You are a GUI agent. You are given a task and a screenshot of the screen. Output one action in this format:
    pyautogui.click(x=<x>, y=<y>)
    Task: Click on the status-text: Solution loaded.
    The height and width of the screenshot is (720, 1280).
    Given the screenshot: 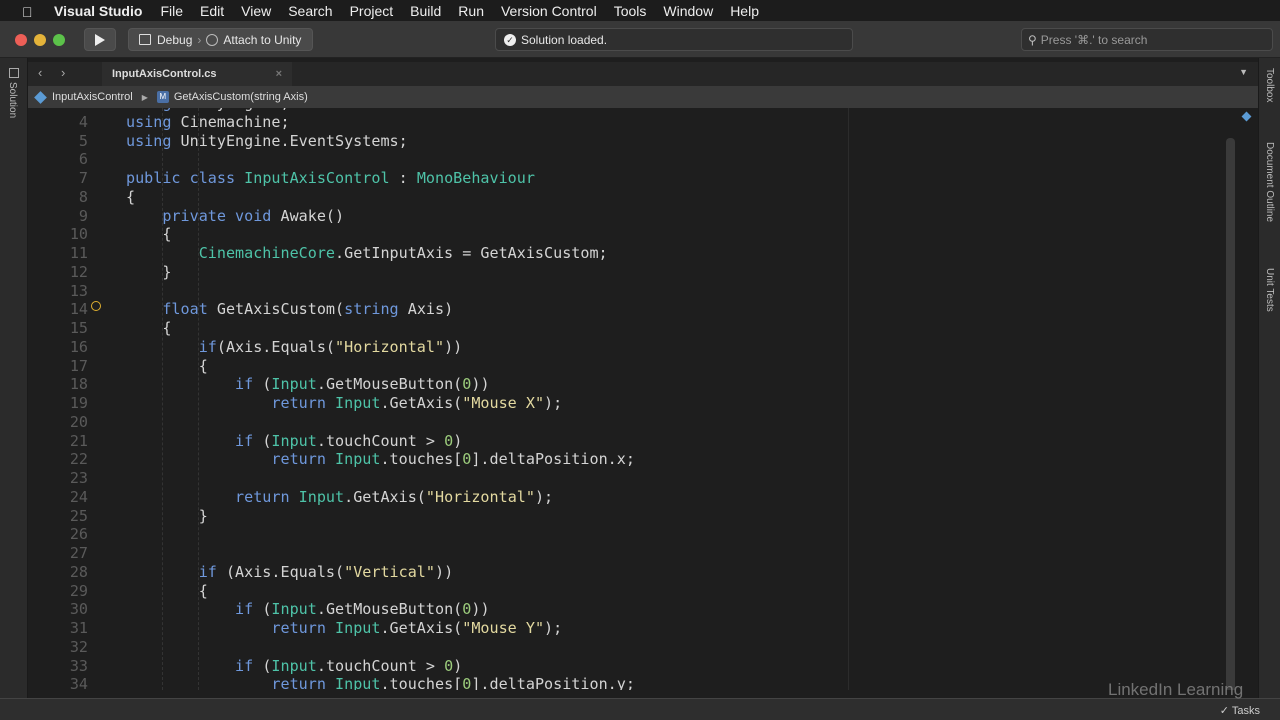 What is the action you would take?
    pyautogui.click(x=564, y=39)
    